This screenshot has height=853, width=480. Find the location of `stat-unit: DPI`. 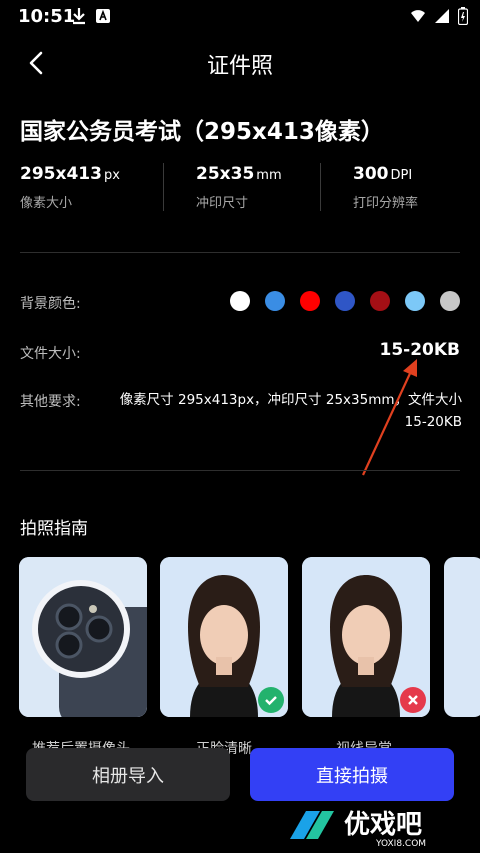

stat-unit: DPI is located at coordinates (401, 175).